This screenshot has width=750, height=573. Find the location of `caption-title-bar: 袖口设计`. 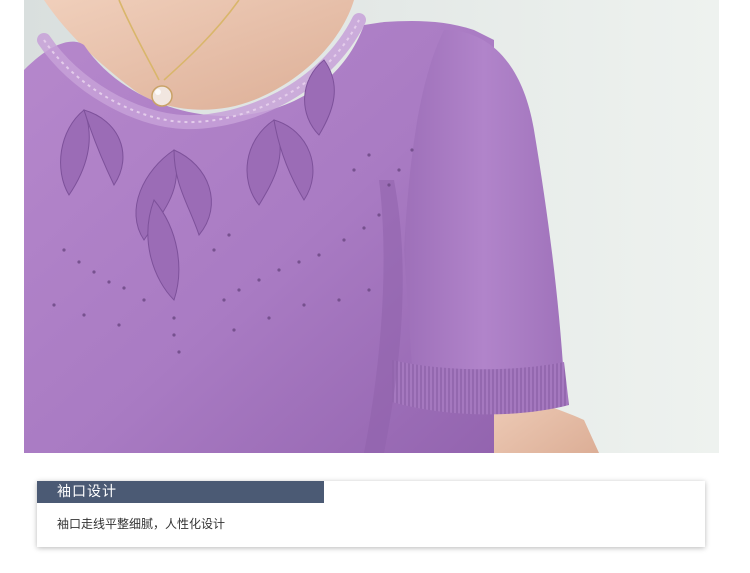

caption-title-bar: 袖口设计 is located at coordinates (180, 492).